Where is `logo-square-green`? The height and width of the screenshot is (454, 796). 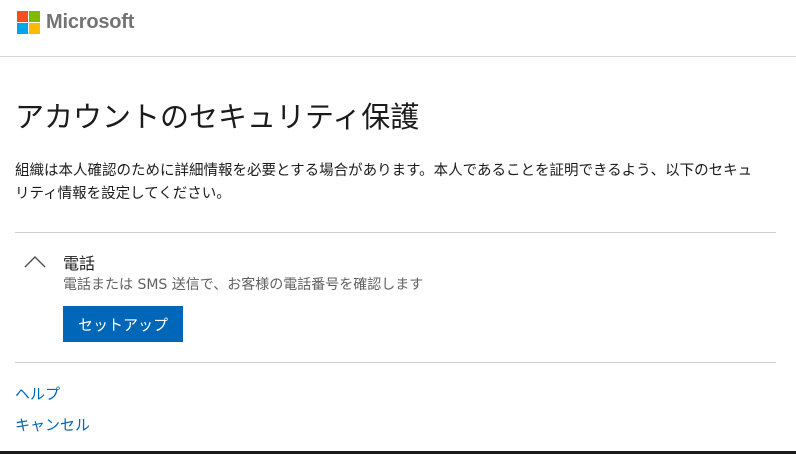
logo-square-green is located at coordinates (34, 16).